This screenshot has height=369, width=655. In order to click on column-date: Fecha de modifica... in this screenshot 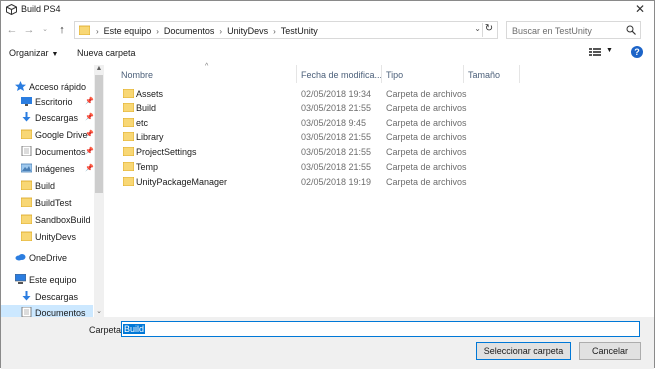, I will do `click(341, 75)`.